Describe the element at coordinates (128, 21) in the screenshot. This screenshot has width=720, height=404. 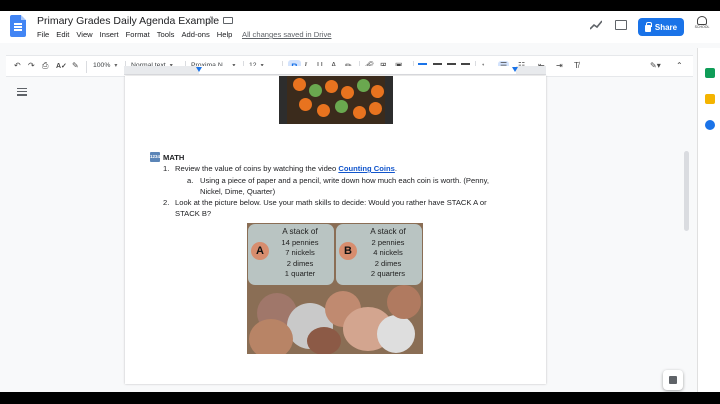
I see `doc-title: Primary Grades Daily Agenda Example` at that location.